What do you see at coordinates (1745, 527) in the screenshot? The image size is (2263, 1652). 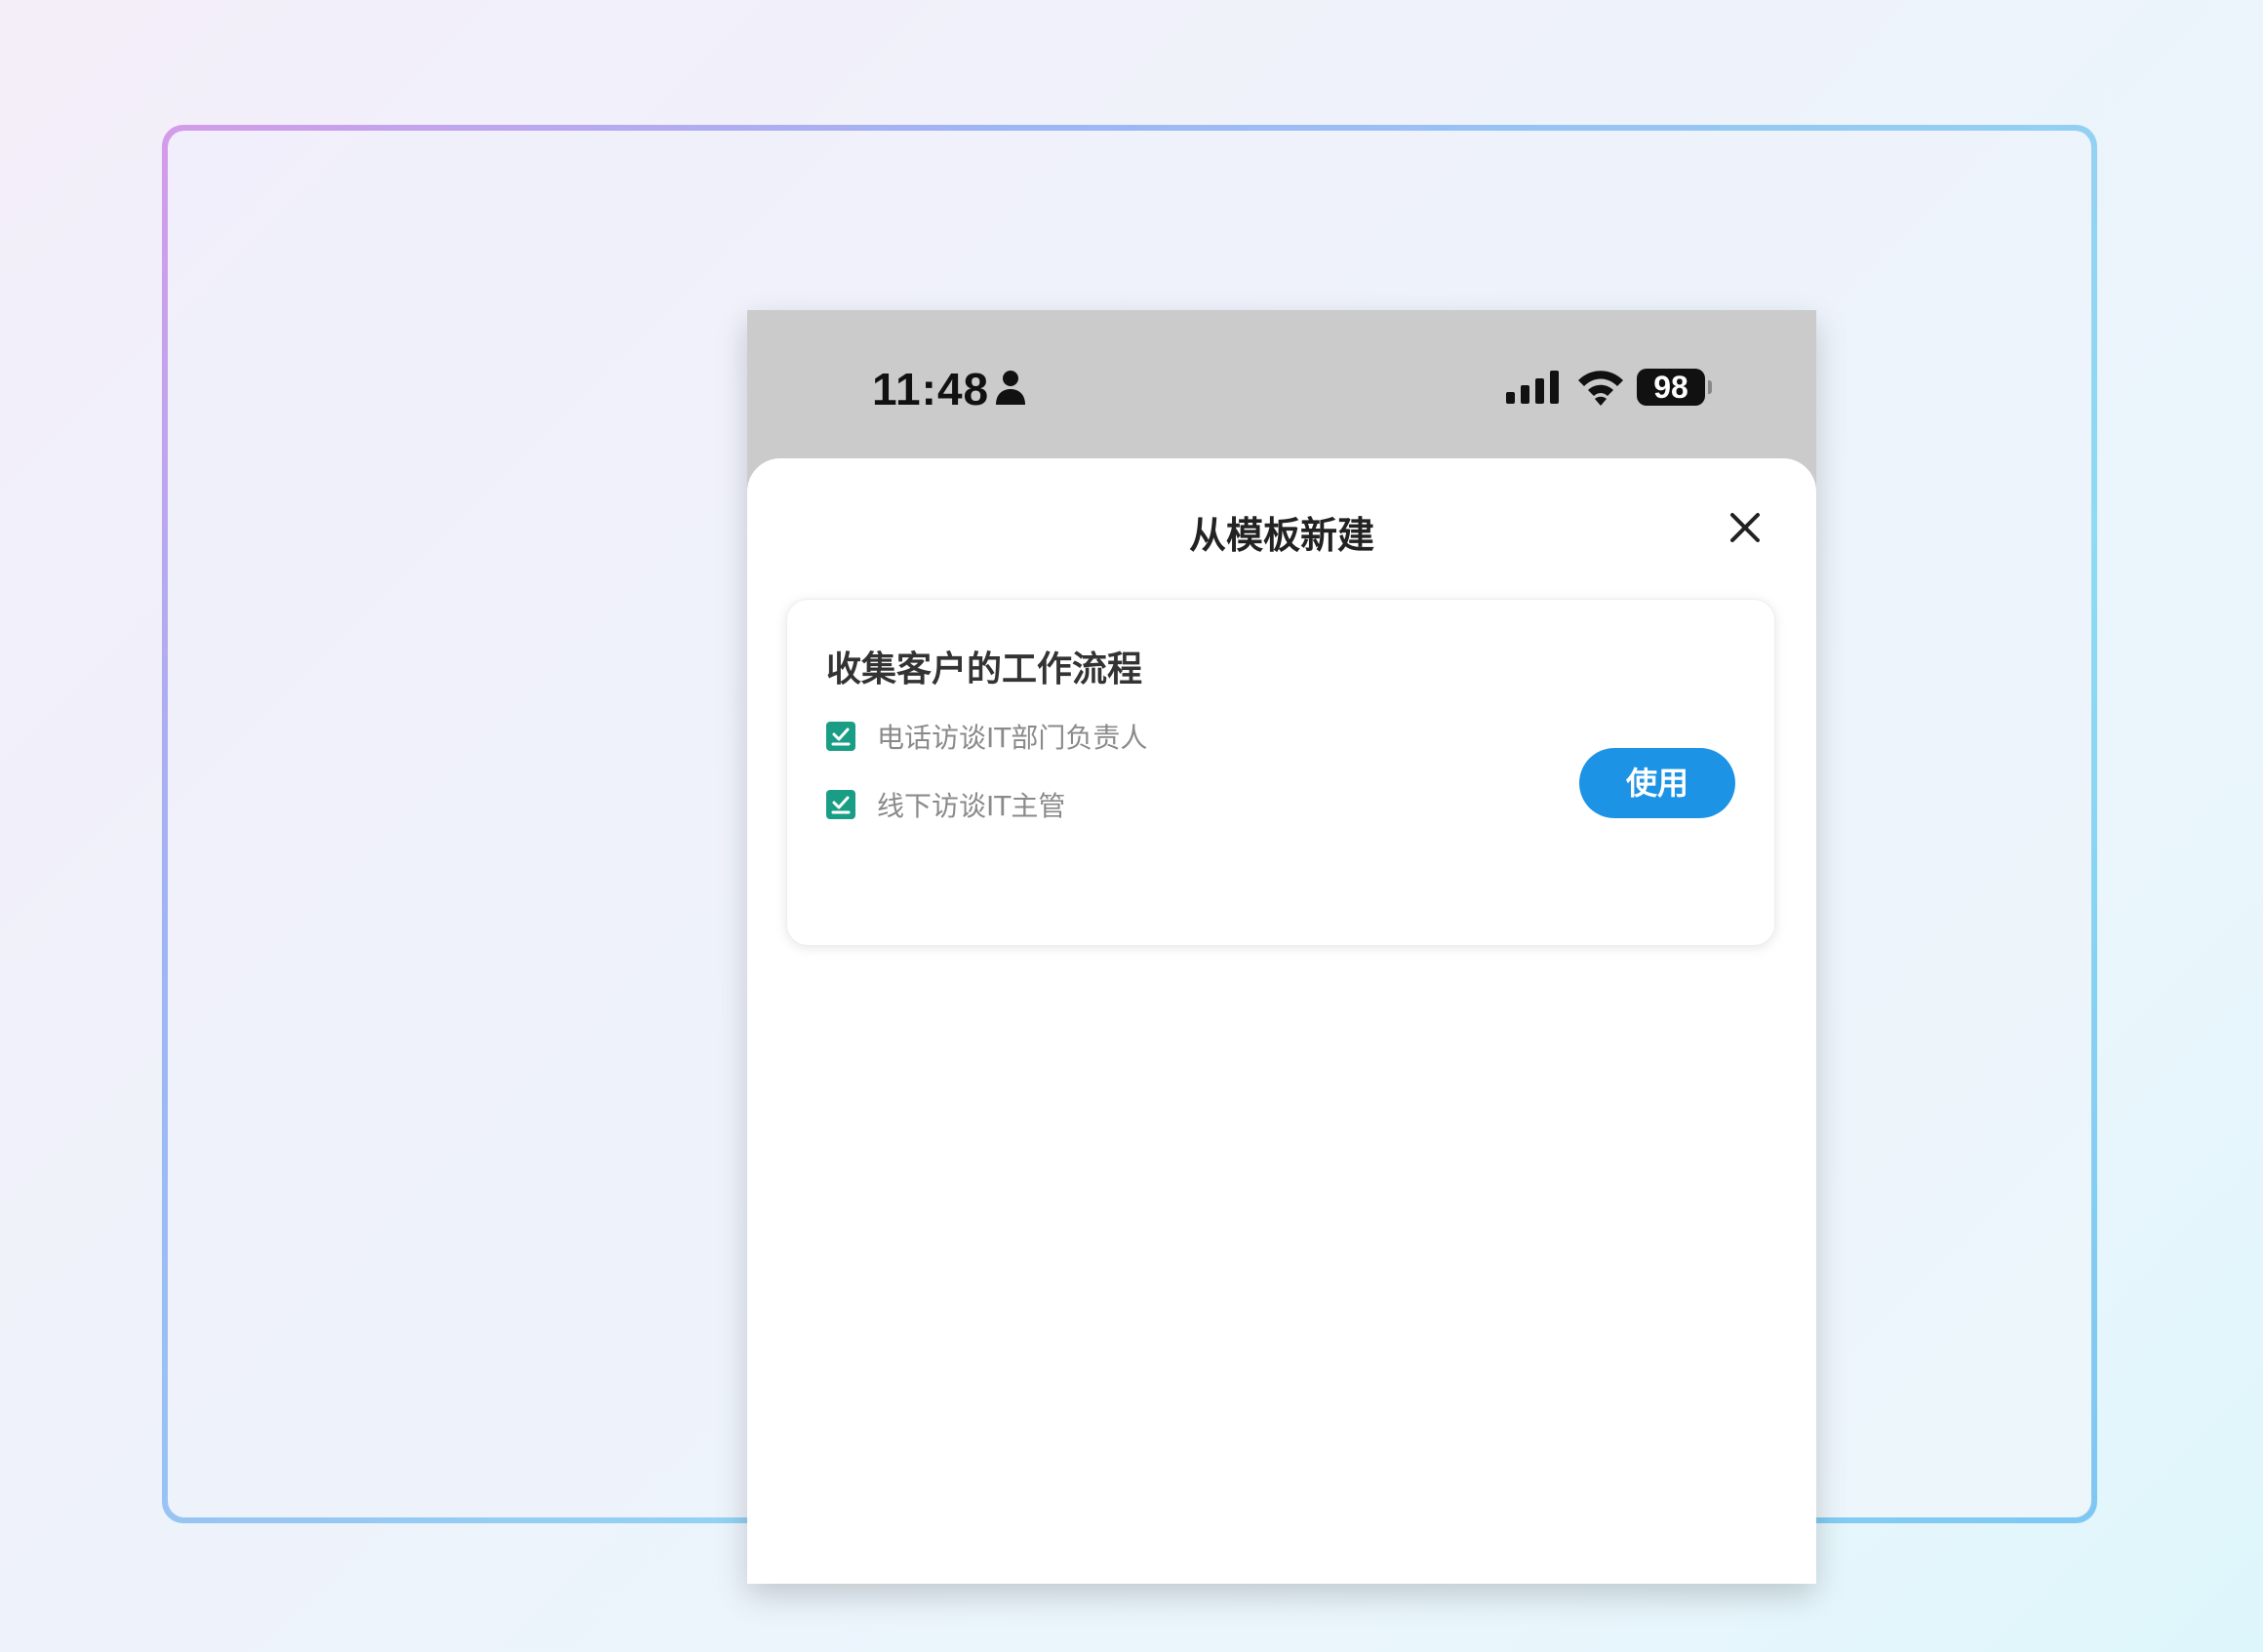 I see `close-icon` at bounding box center [1745, 527].